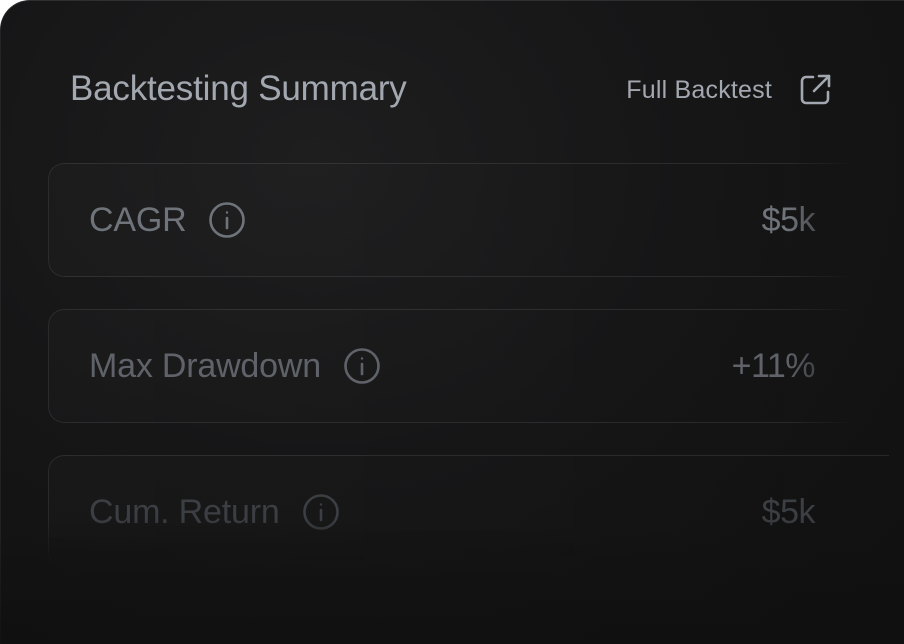 The image size is (904, 644). What do you see at coordinates (184, 511) in the screenshot?
I see `metric-label: Cum. Return` at bounding box center [184, 511].